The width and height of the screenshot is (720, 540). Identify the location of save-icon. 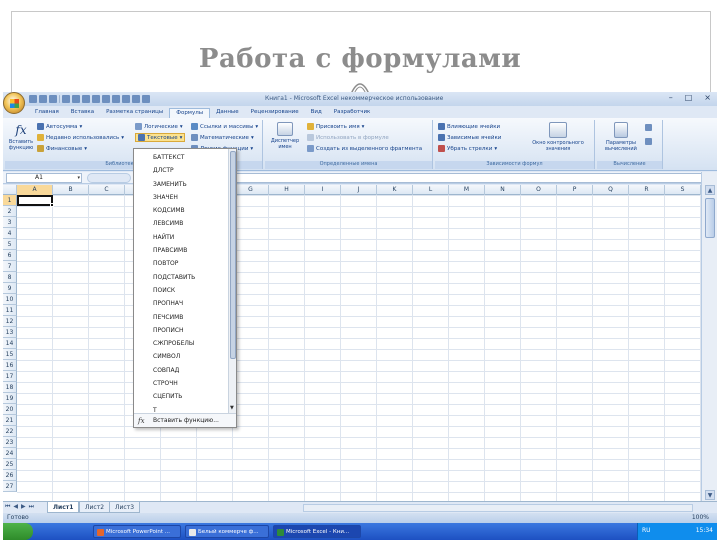
(33, 99).